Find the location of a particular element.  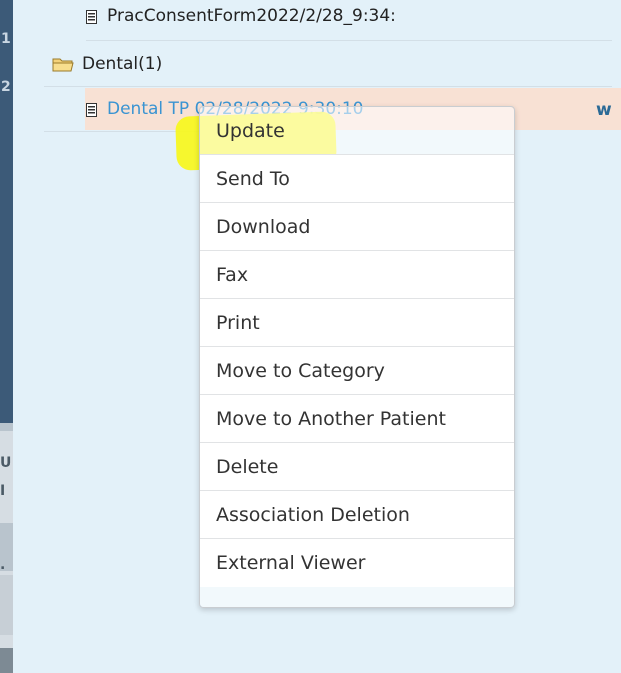

left-lower-panel: U I . is located at coordinates (6, 548).